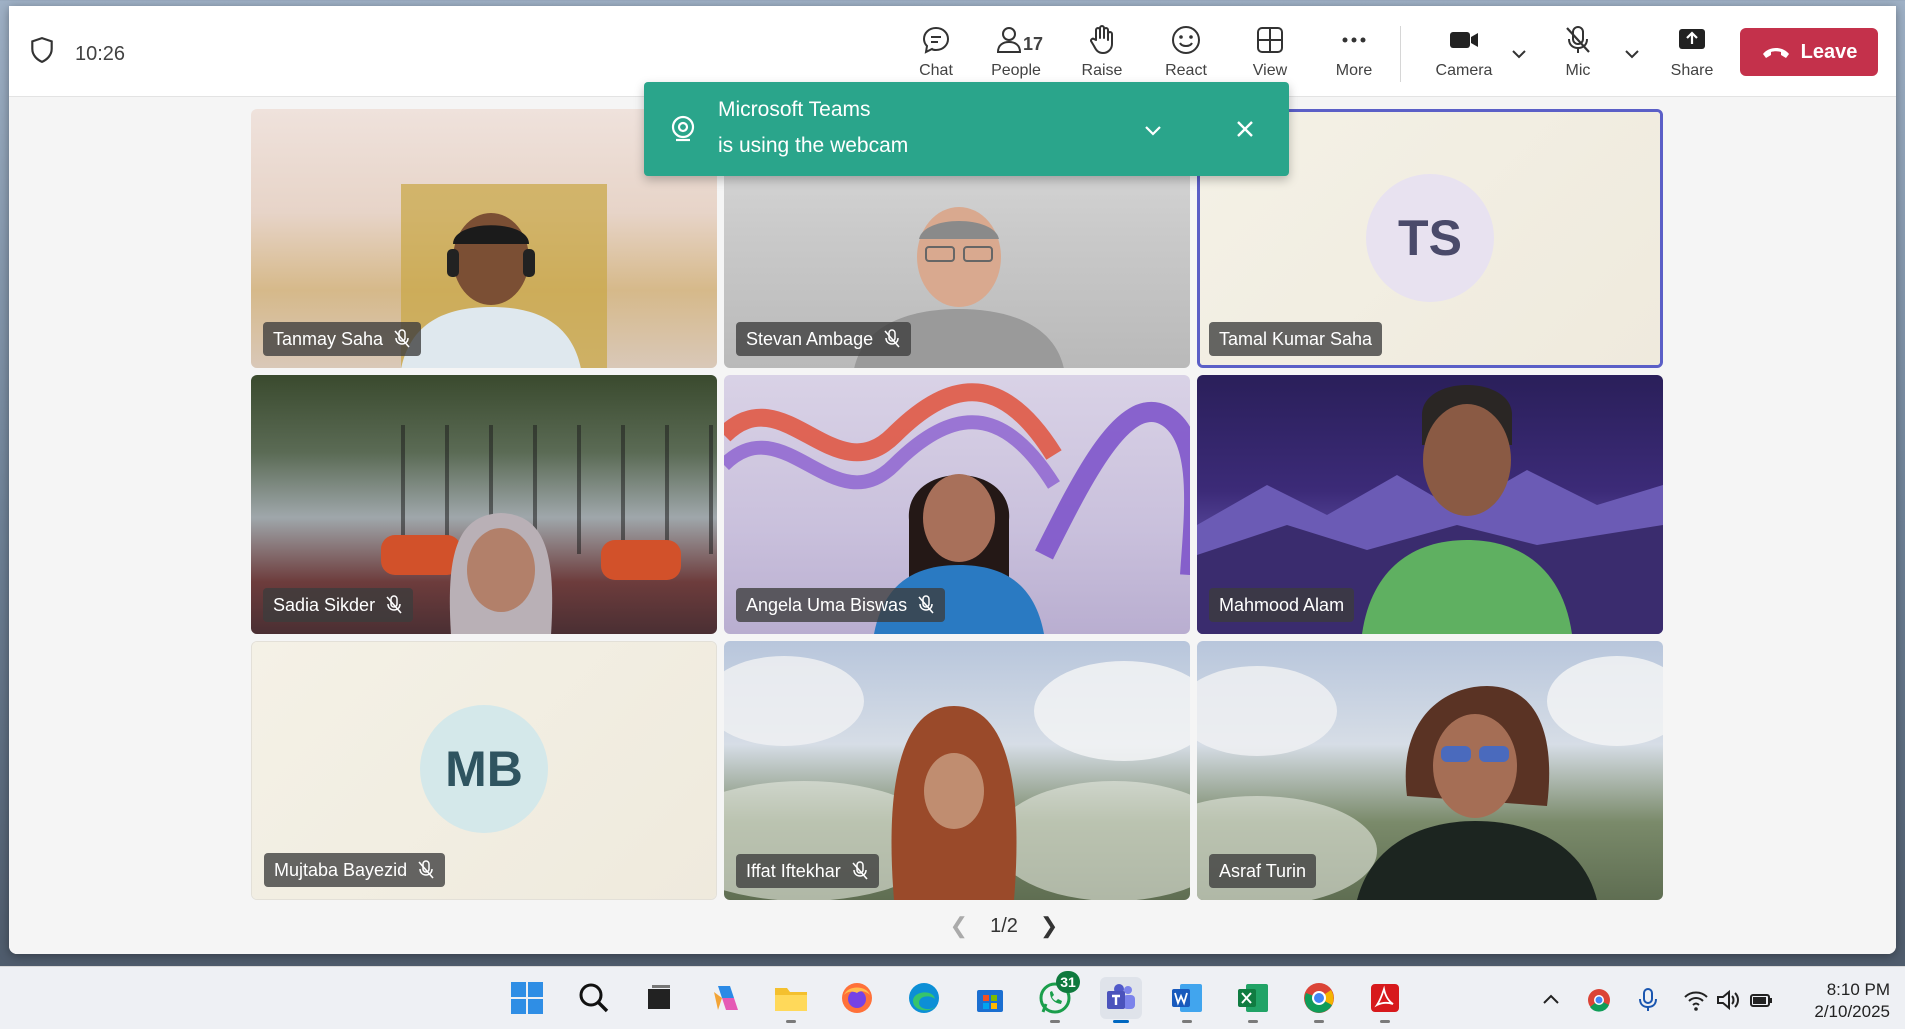 The height and width of the screenshot is (1029, 1905). I want to click on participant-nametag: Mujtaba Bayezid, so click(355, 870).